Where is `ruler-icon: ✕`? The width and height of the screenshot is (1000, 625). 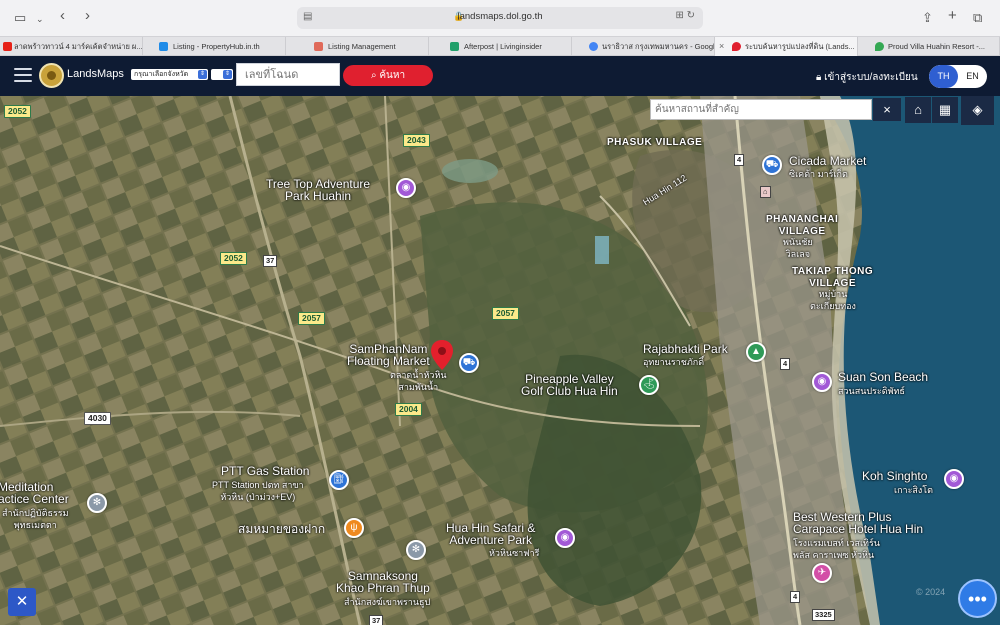
ruler-icon: ✕ is located at coordinates (22, 601).